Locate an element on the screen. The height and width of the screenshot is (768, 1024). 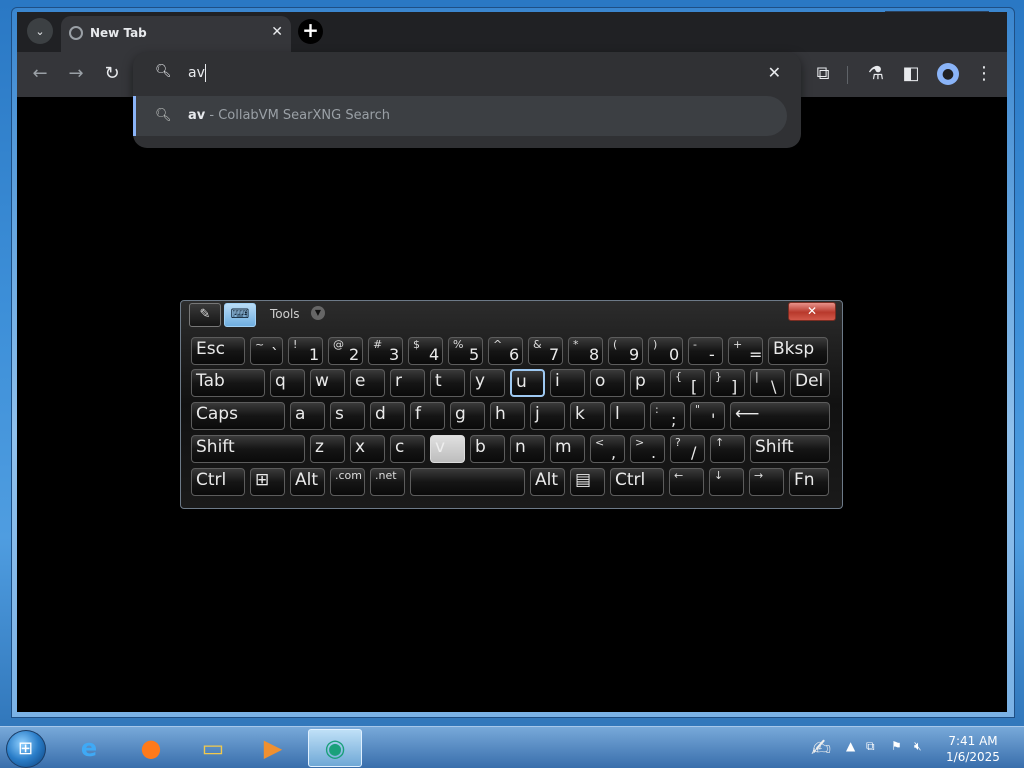
osk-key-0-0: Esc is located at coordinates (218, 351).